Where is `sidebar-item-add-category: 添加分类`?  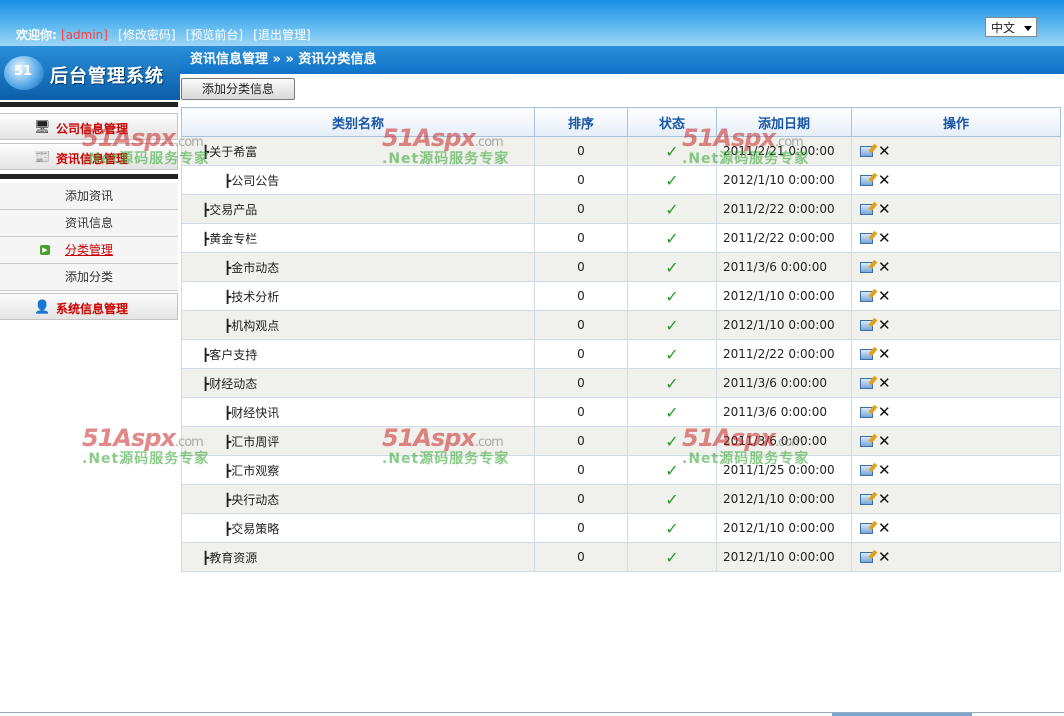
sidebar-item-add-category: 添加分类 is located at coordinates (89, 277).